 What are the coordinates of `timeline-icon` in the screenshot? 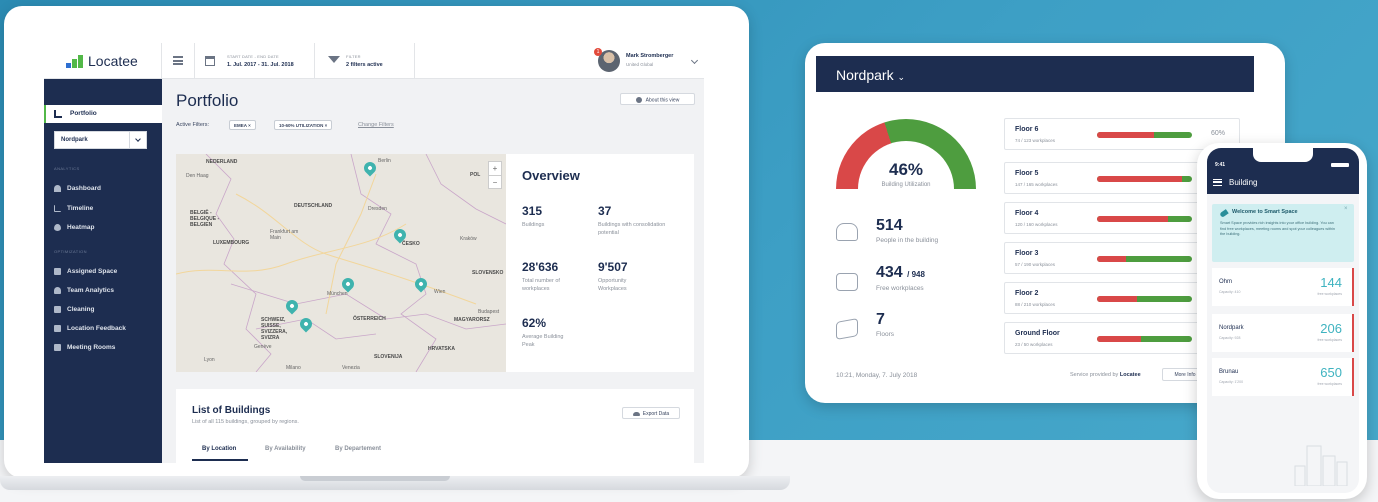 It's located at (57, 208).